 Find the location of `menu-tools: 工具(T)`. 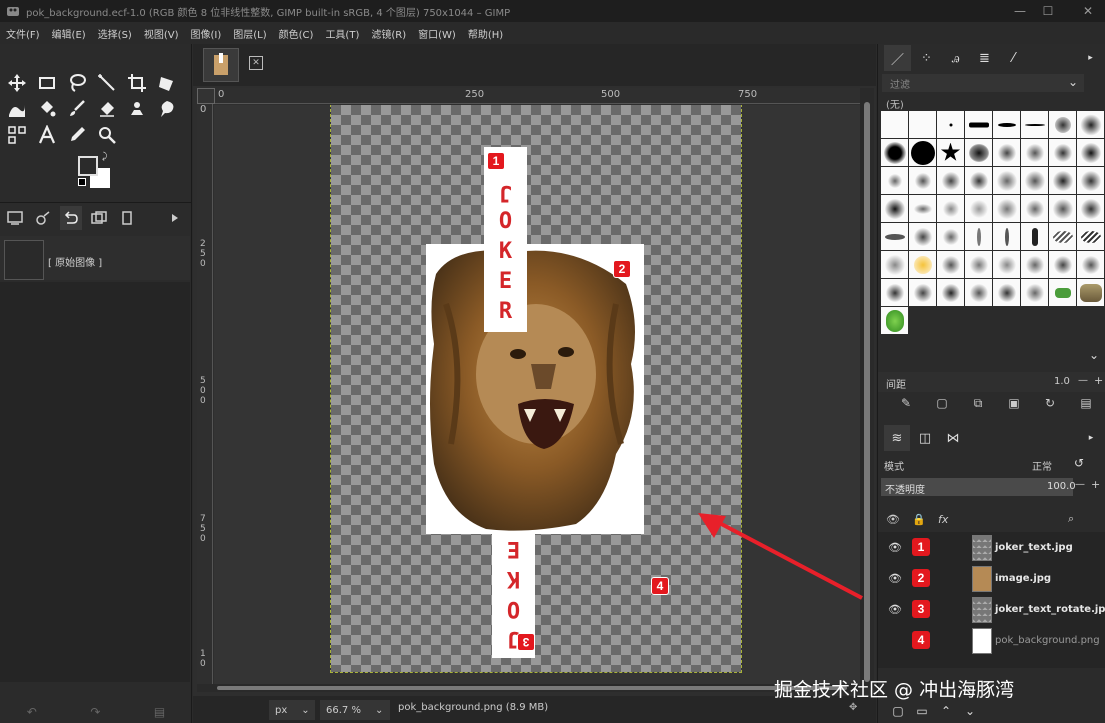

menu-tools: 工具(T) is located at coordinates (342, 33).